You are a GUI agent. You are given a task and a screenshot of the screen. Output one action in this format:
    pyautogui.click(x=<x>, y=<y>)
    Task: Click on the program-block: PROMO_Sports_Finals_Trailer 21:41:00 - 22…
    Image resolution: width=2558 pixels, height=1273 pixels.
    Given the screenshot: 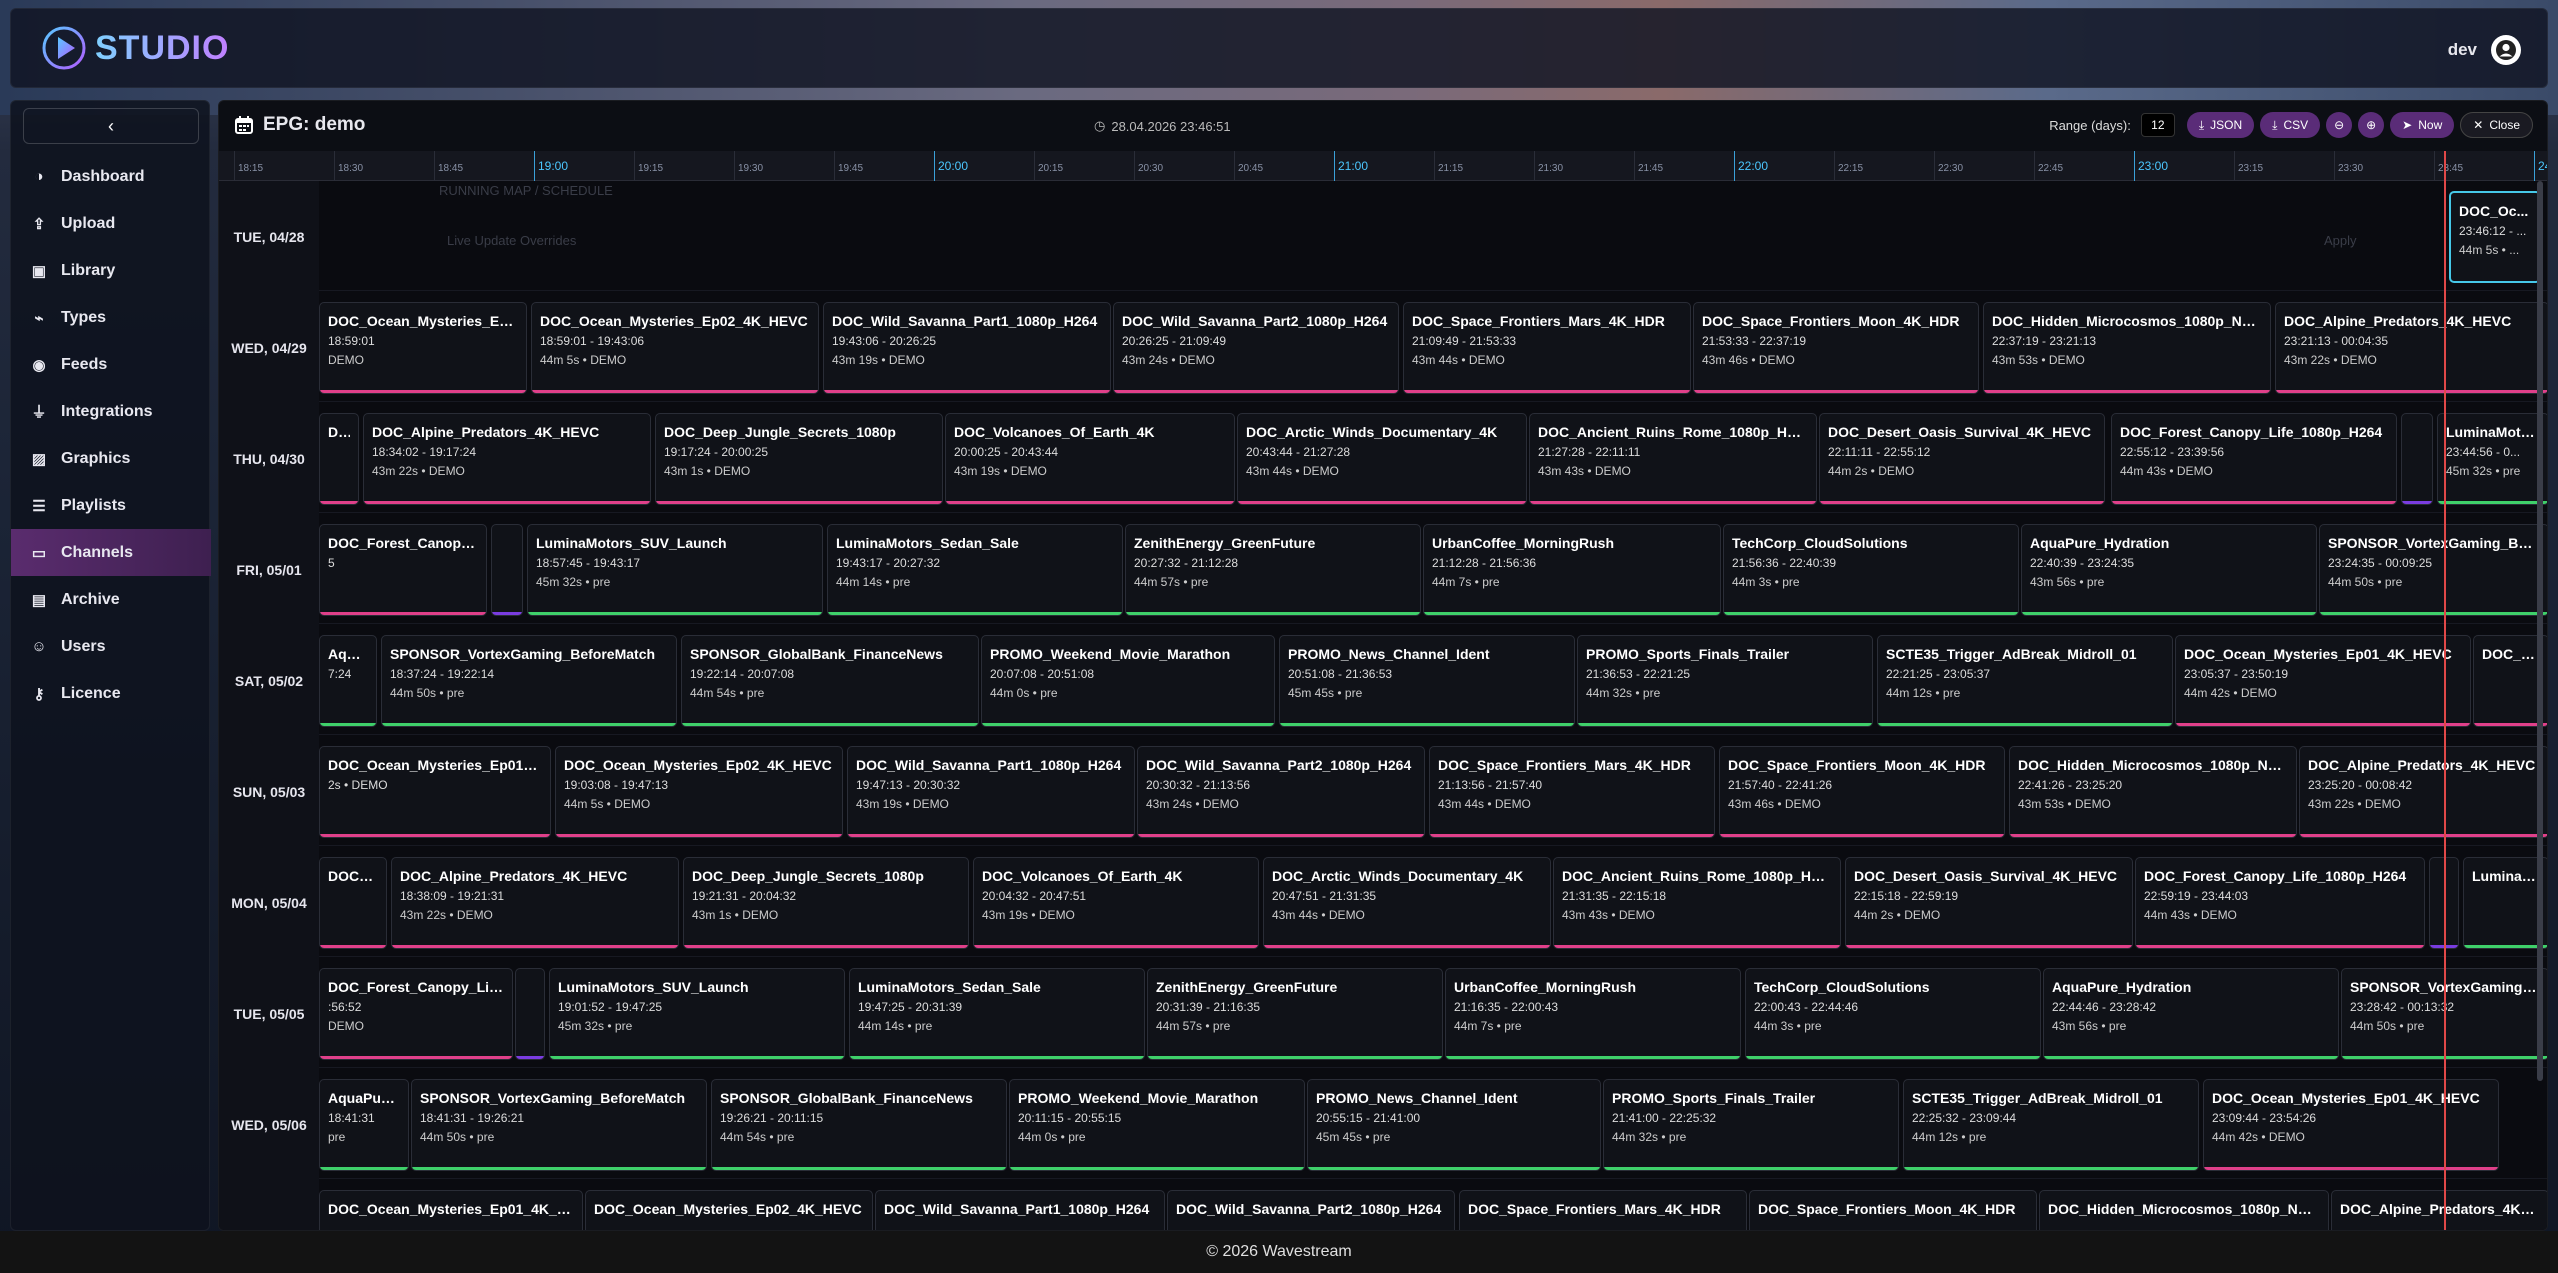 What is the action you would take?
    pyautogui.click(x=1751, y=1125)
    